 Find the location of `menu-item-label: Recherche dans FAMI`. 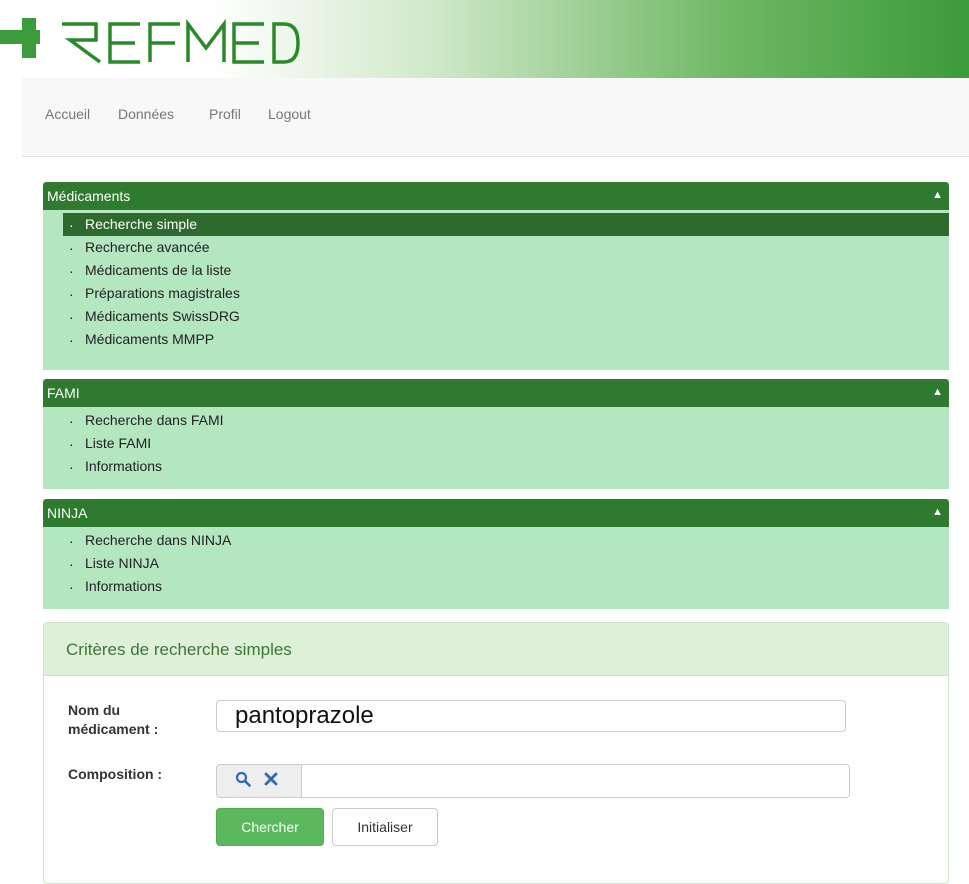

menu-item-label: Recherche dans FAMI is located at coordinates (154, 420).